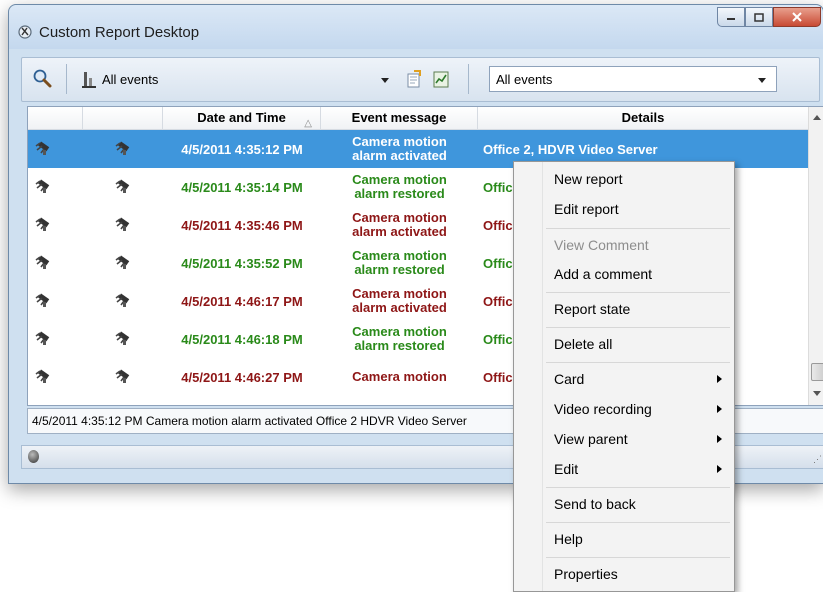  I want to click on minimize-button, so click(731, 17).